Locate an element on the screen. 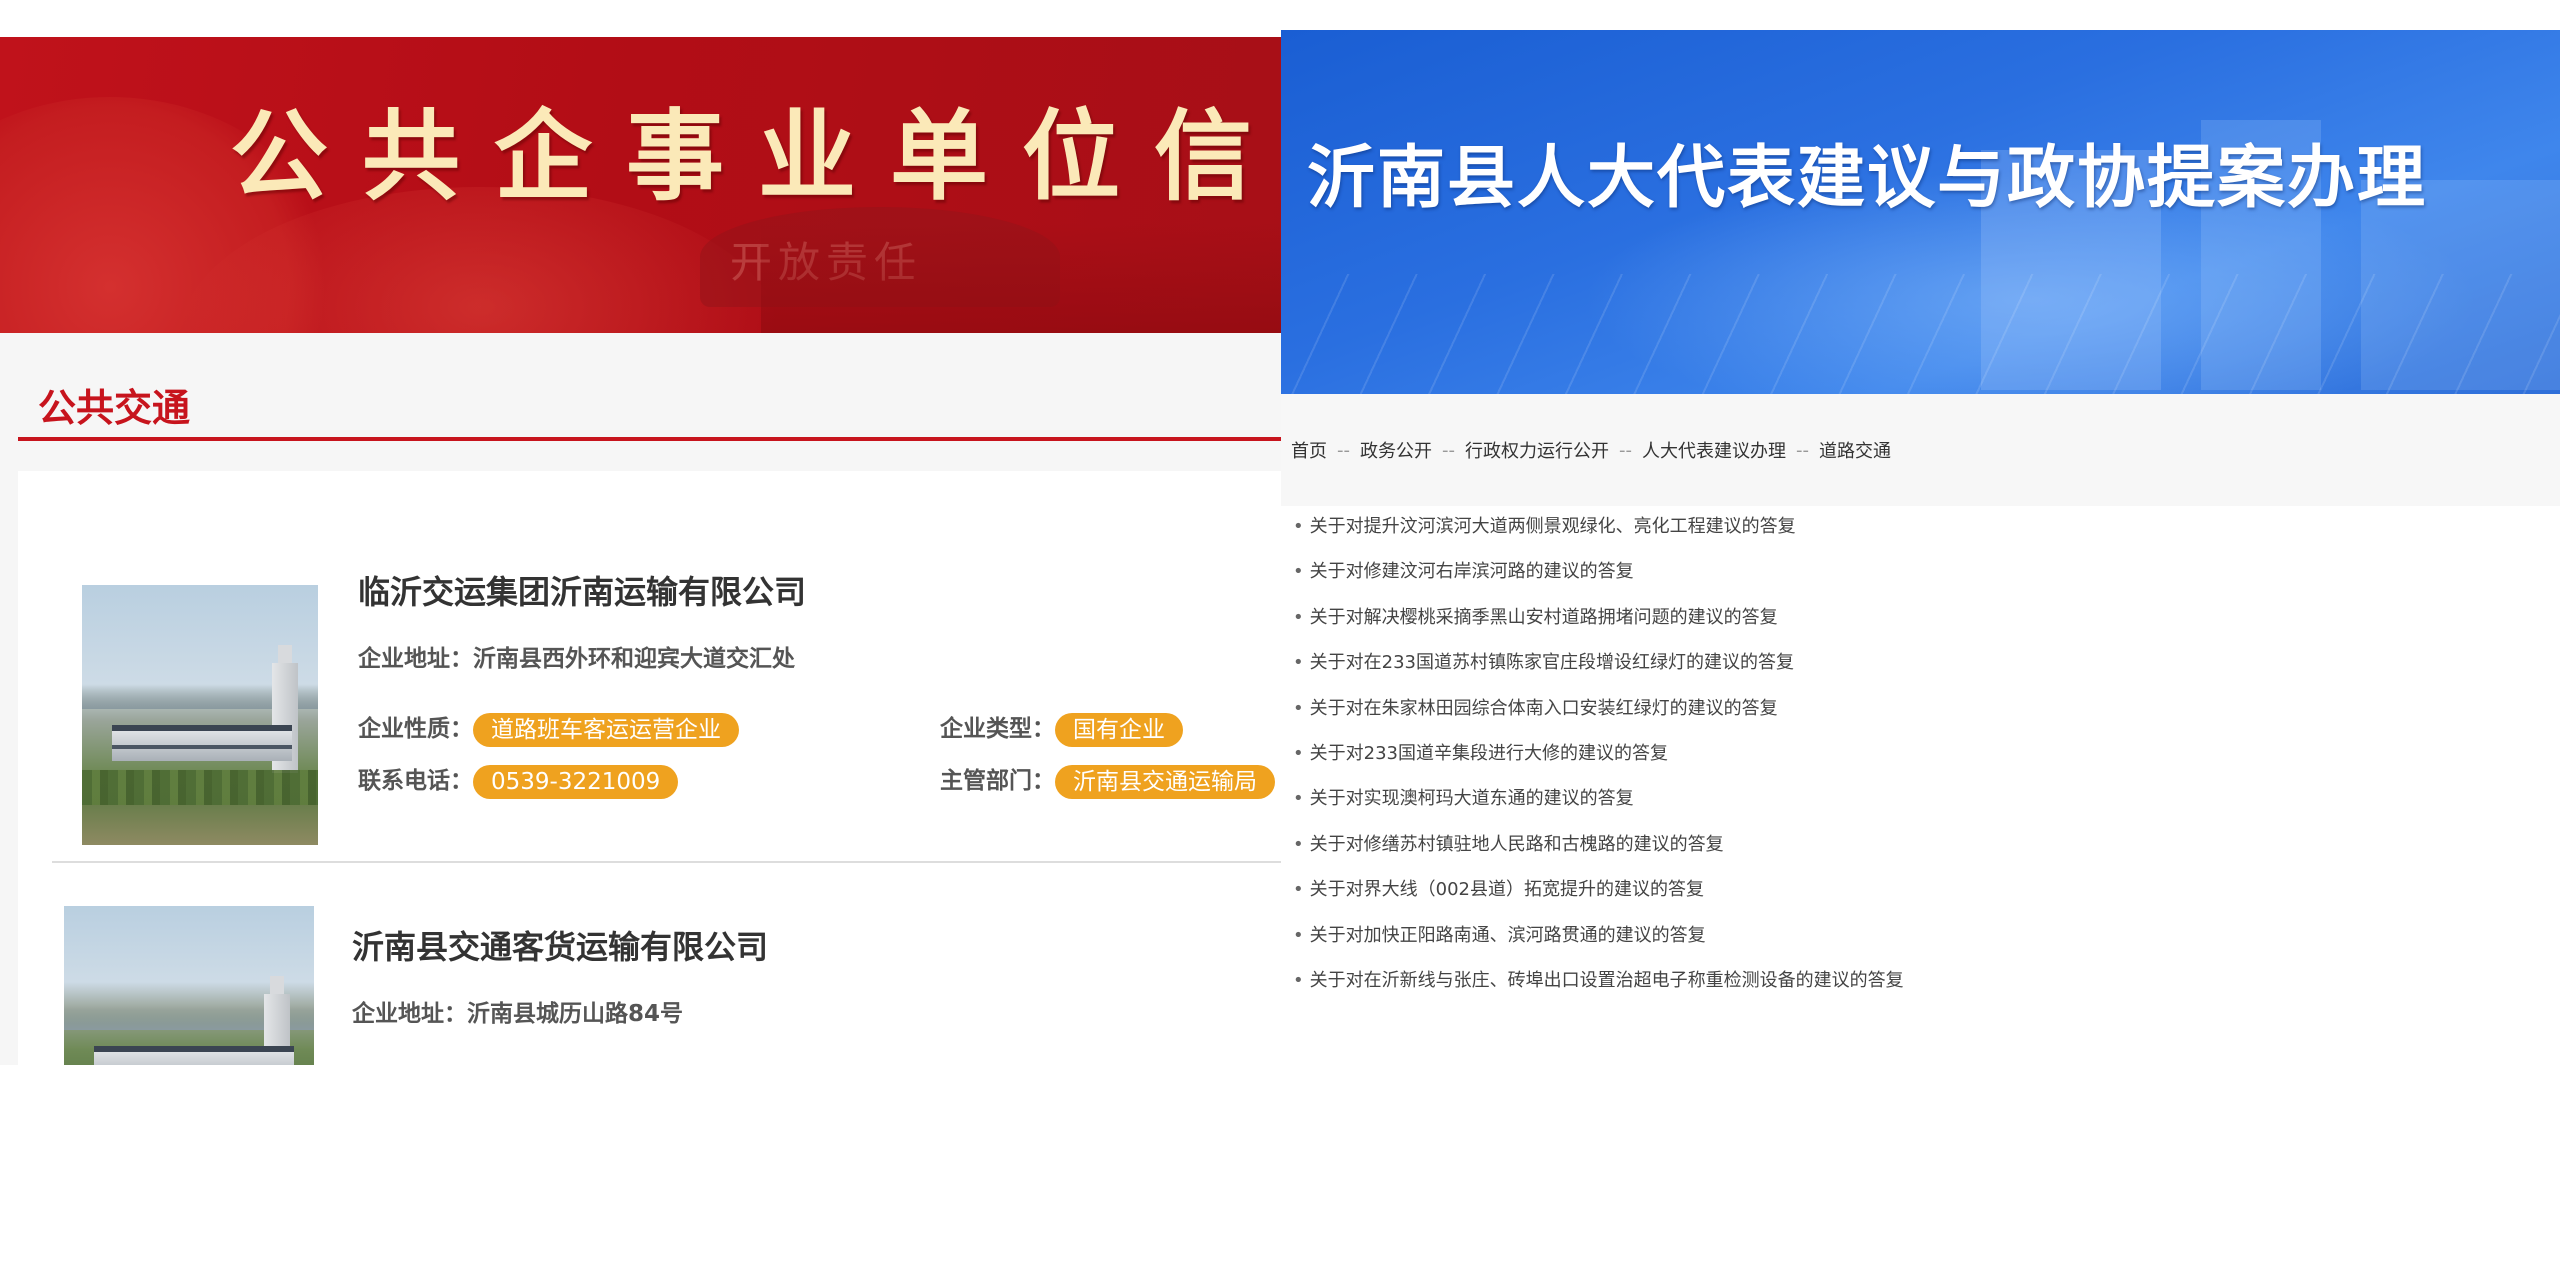 Image resolution: width=2560 pixels, height=1280 pixels. banner-skyline is located at coordinates (1021, 278).